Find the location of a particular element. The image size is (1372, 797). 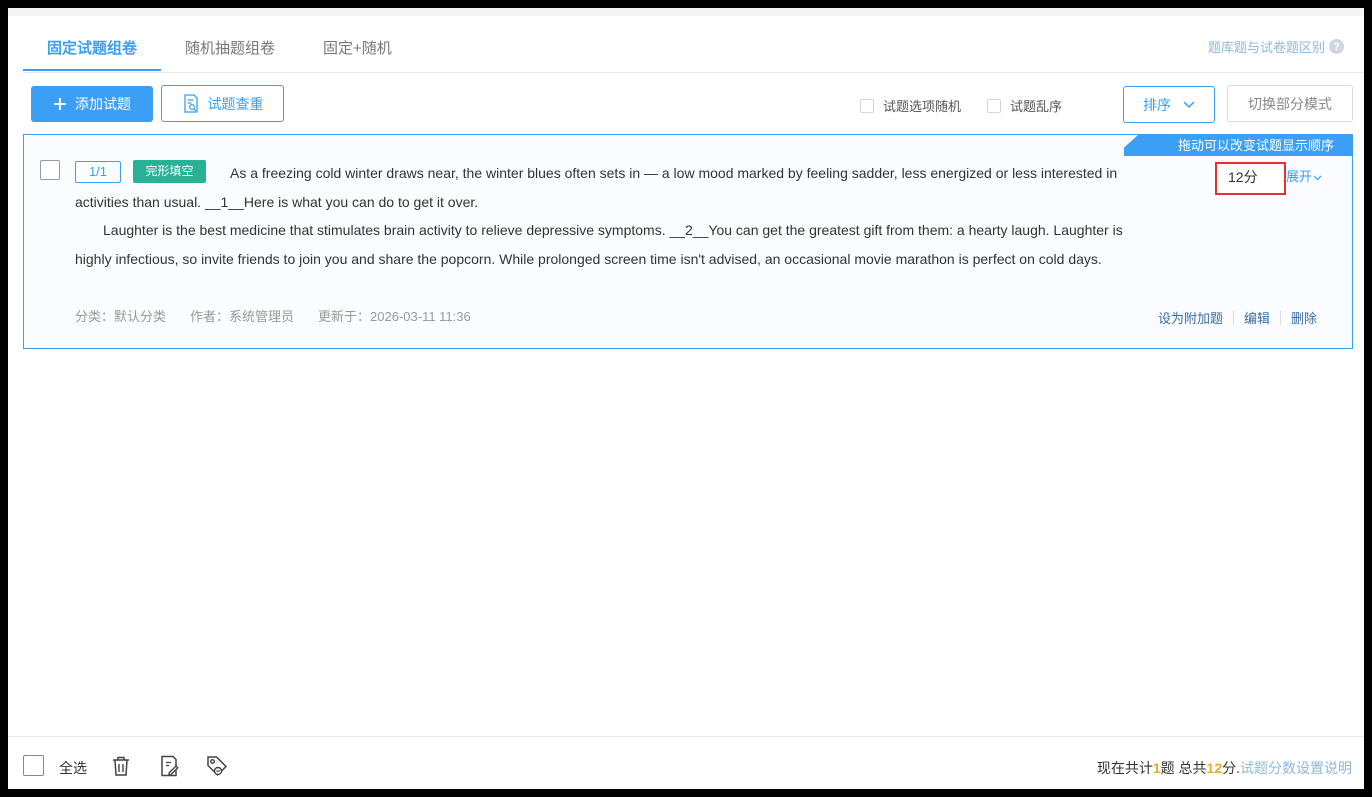

random-options-checkbox: 试题选项随机 is located at coordinates (910, 105).